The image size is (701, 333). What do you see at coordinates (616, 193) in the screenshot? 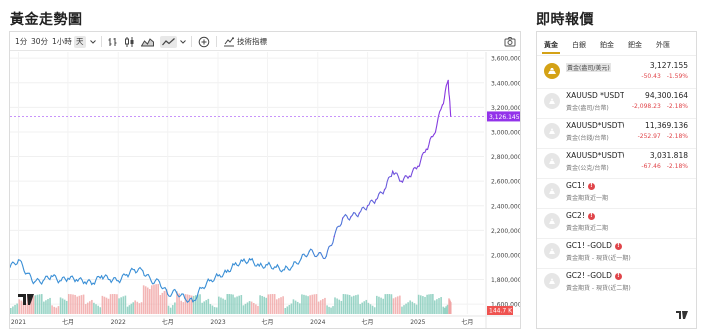
I see `quote-row: GC1!! 黃金期貨近一期` at bounding box center [616, 193].